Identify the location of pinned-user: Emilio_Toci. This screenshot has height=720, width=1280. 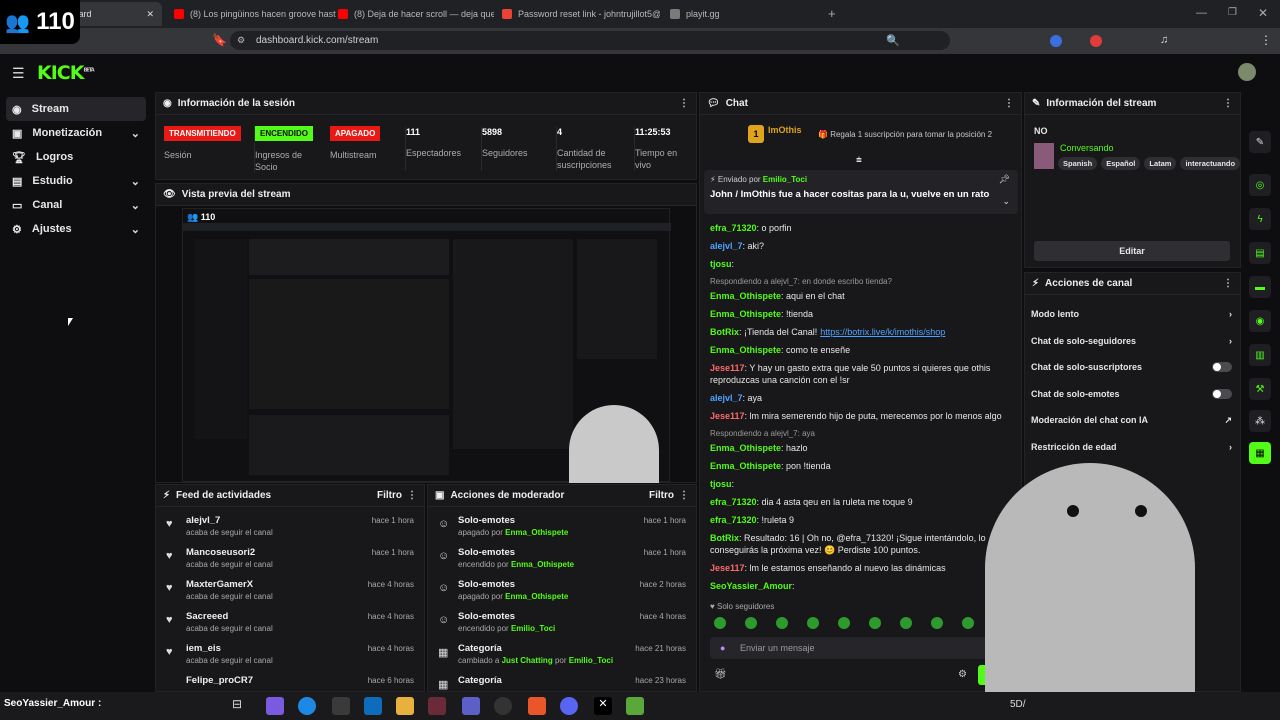
(785, 179).